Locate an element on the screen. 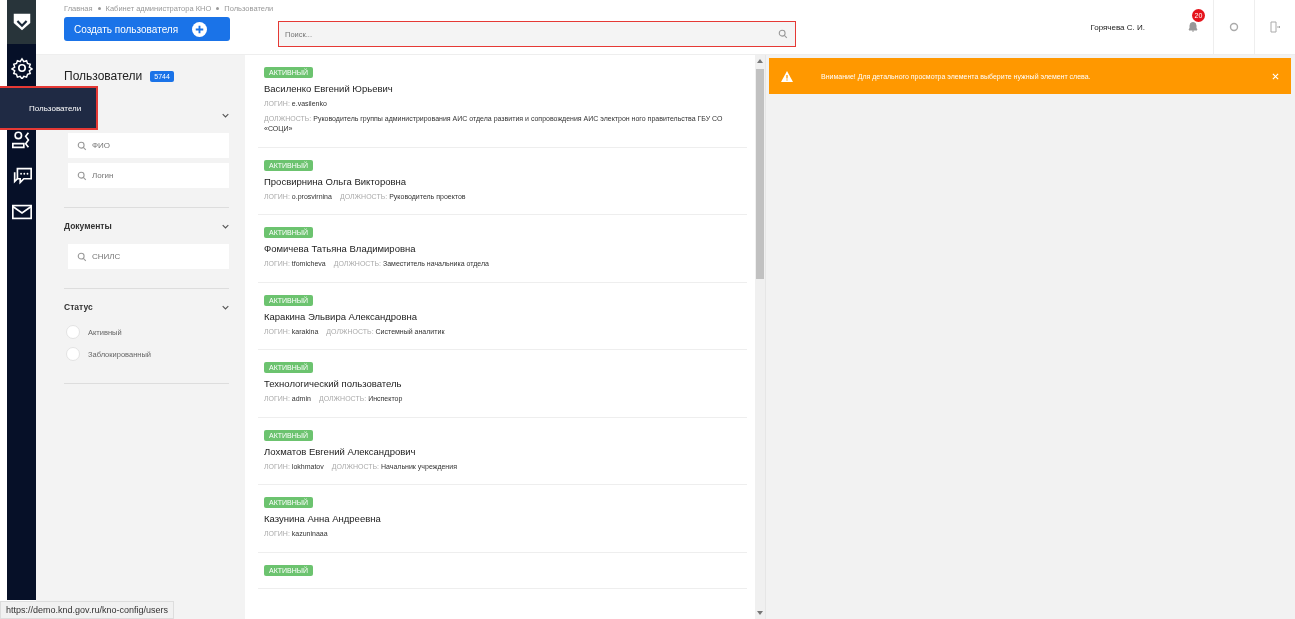 Image resolution: width=1295 pixels, height=619 pixels. section-title: Документы is located at coordinates (88, 226).